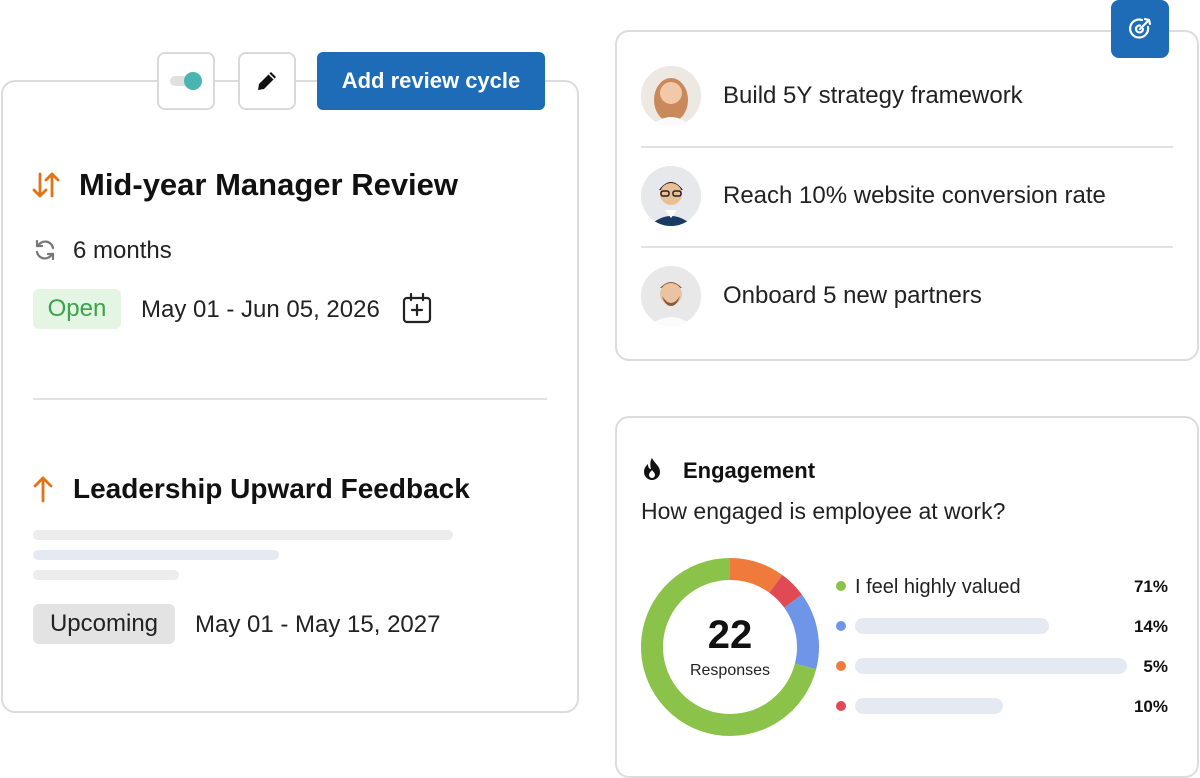 This screenshot has width=1200, height=778. I want to click on cycle-title: Leadership Upward Feedback, so click(271, 489).